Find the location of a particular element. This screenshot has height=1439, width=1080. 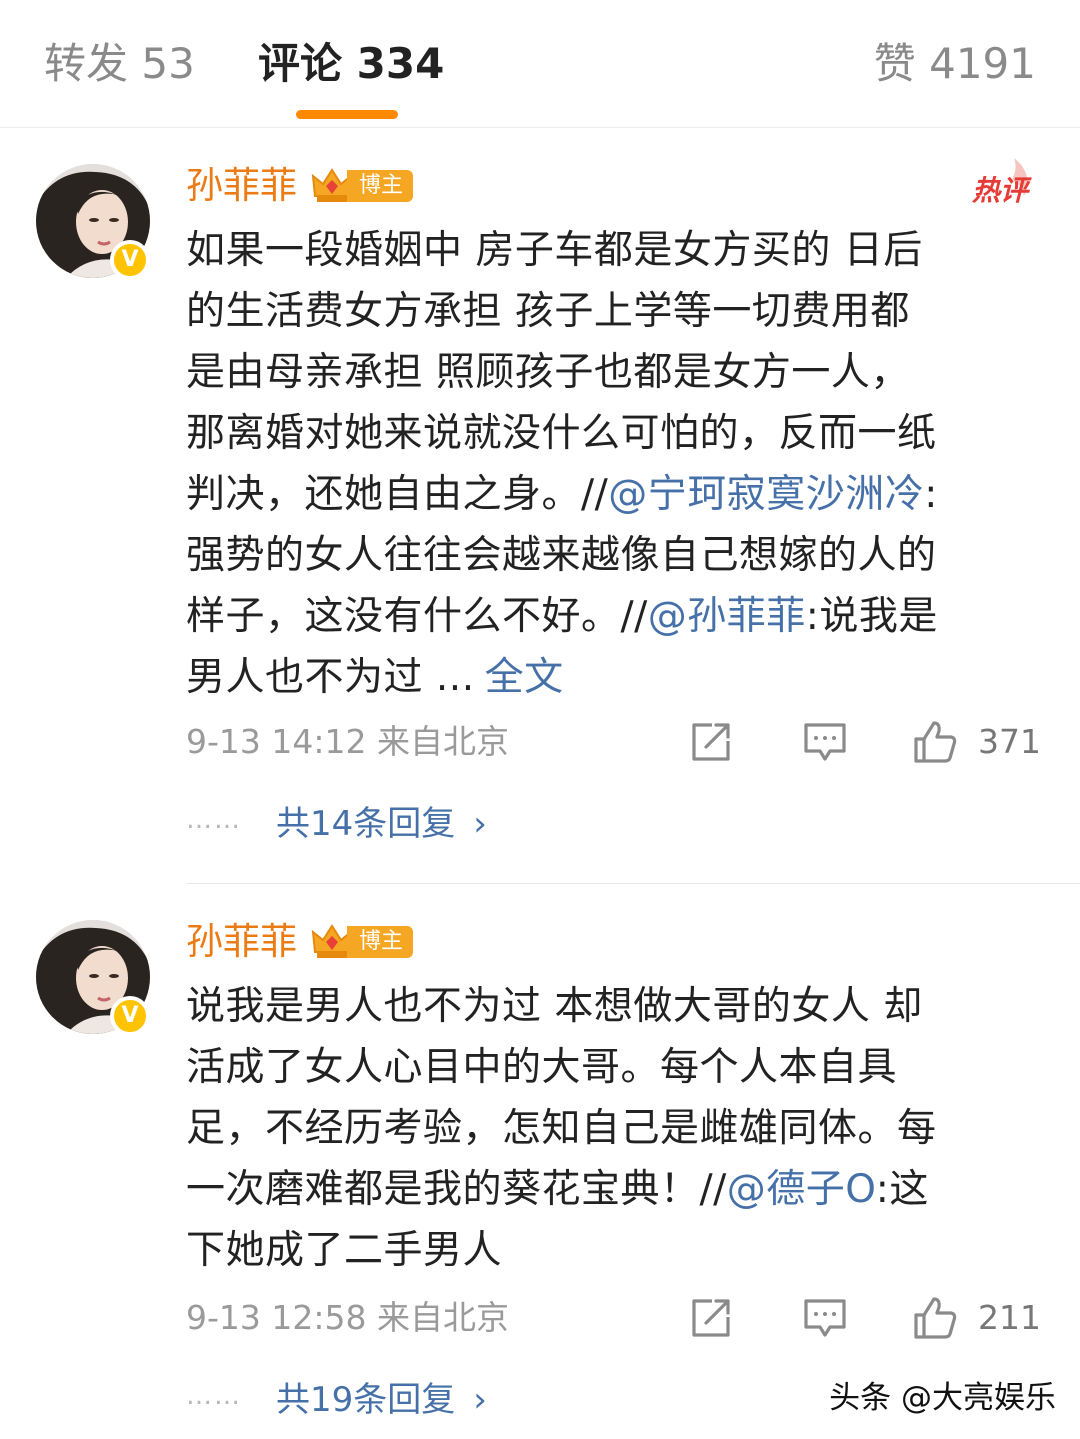

like-button: 371 is located at coordinates (976, 742).